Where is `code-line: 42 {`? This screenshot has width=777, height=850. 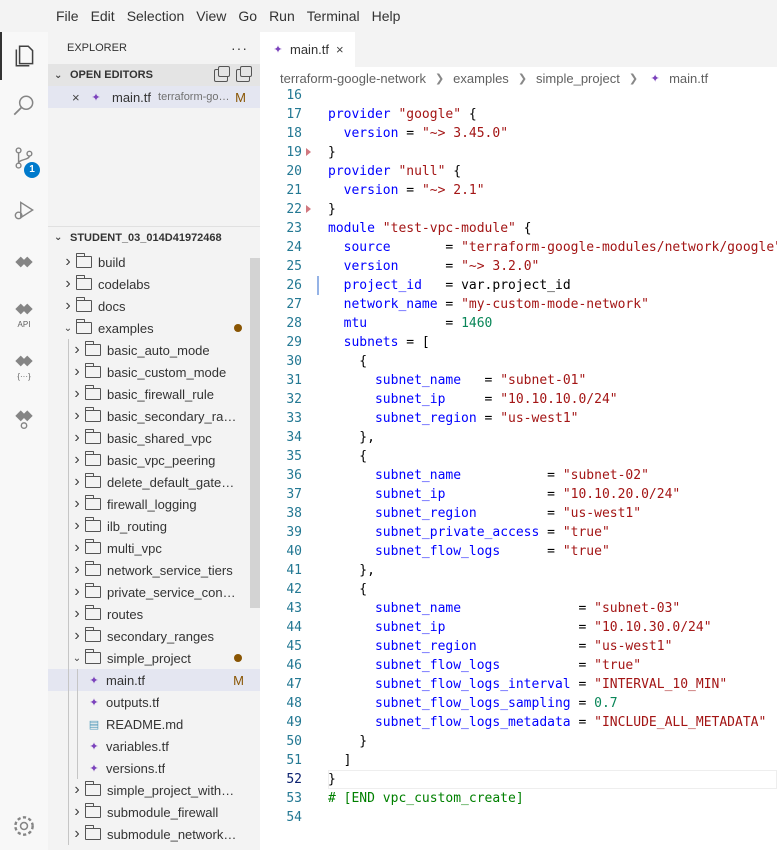 code-line: 42 { is located at coordinates (518, 589).